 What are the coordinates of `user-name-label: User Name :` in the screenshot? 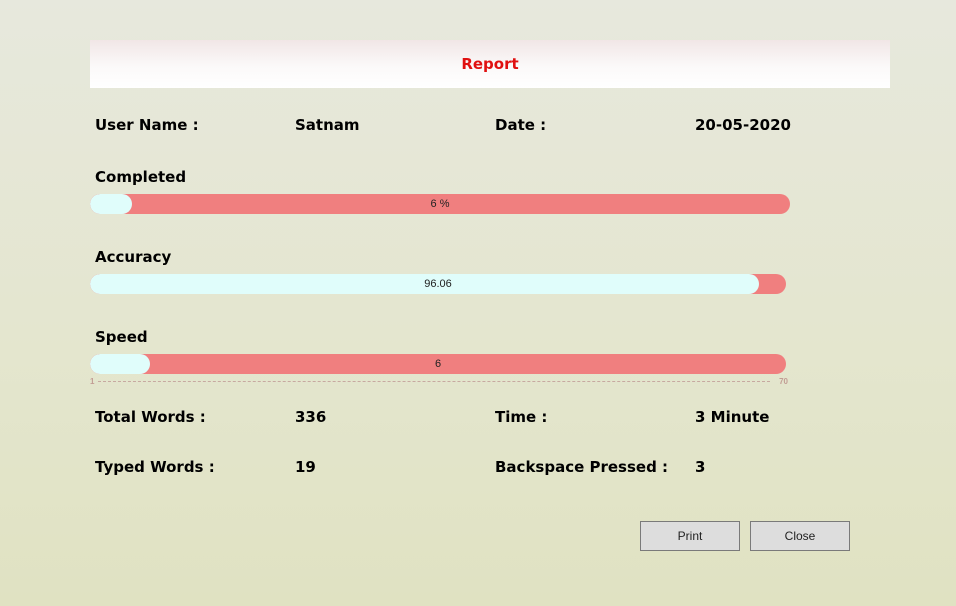 It's located at (147, 125).